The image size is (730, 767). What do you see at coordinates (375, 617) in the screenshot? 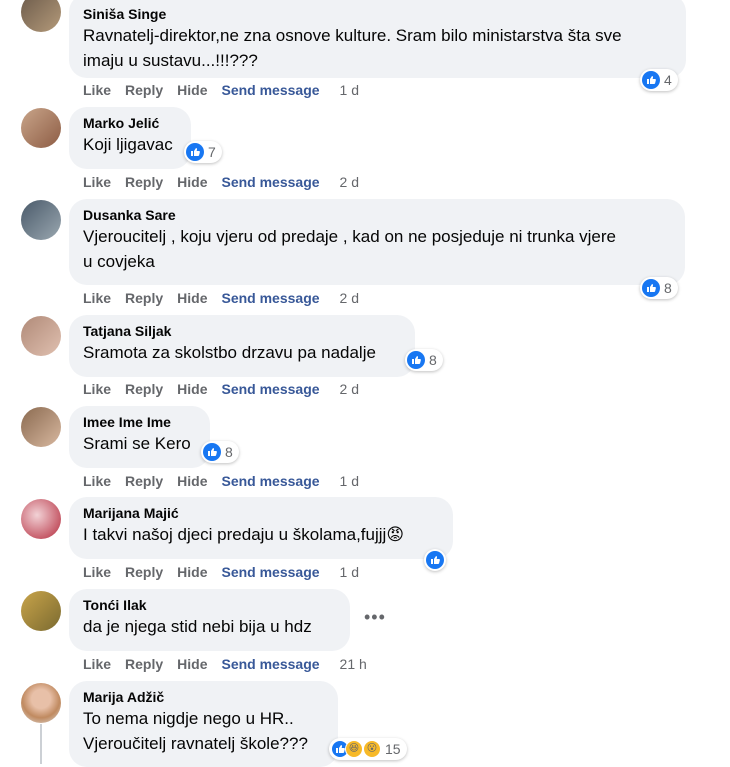
I see `more-options-icon: •••` at bounding box center [375, 617].